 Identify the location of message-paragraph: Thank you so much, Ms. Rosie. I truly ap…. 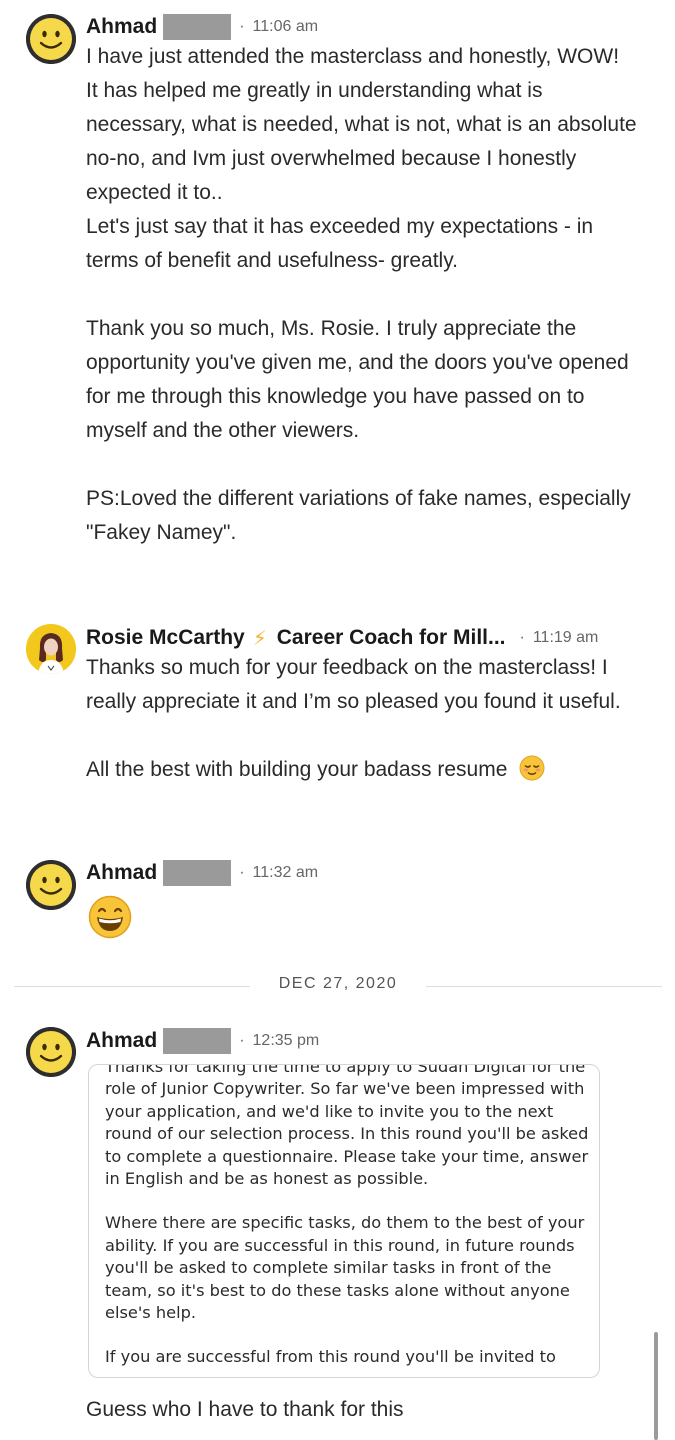
(357, 379).